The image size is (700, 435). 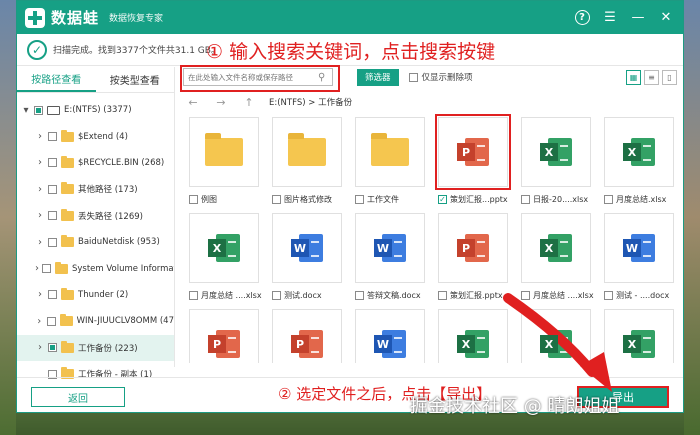 What do you see at coordinates (643, 295) in the screenshot?
I see `file-name: 测试 - ....docx` at bounding box center [643, 295].